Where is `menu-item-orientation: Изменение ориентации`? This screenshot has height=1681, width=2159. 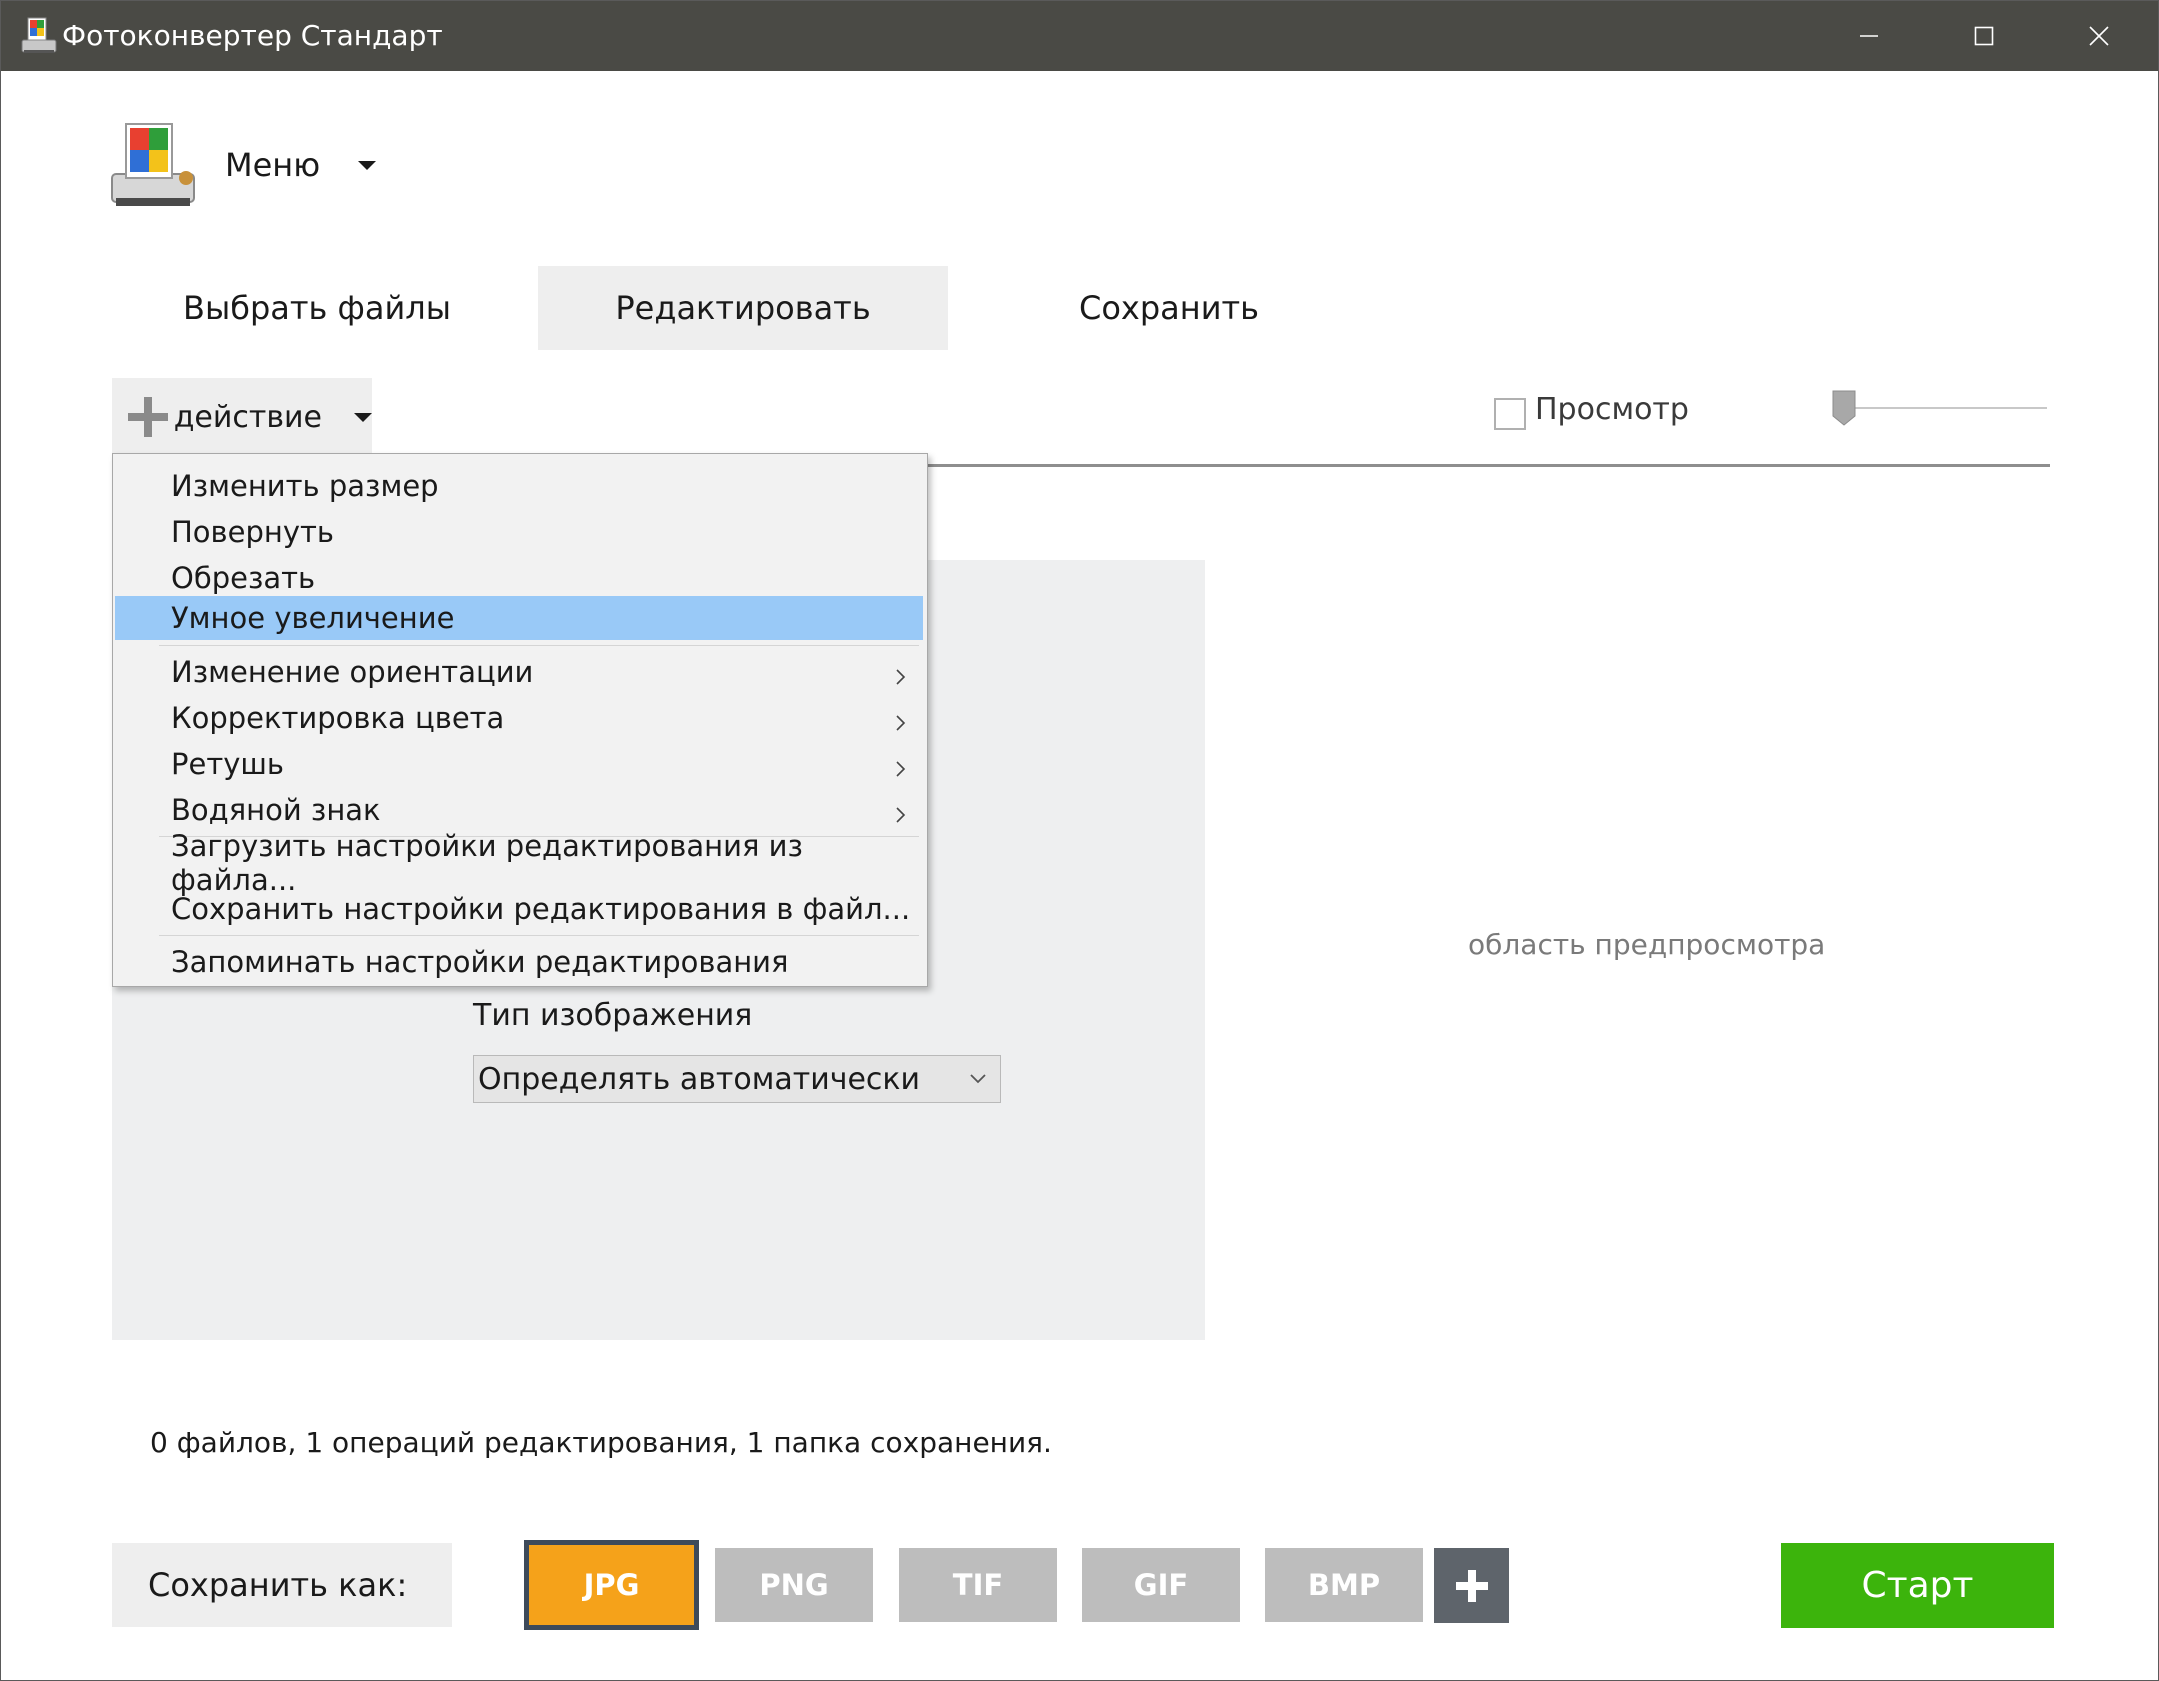
menu-item-orientation: Изменение ориентации is located at coordinates (519, 672).